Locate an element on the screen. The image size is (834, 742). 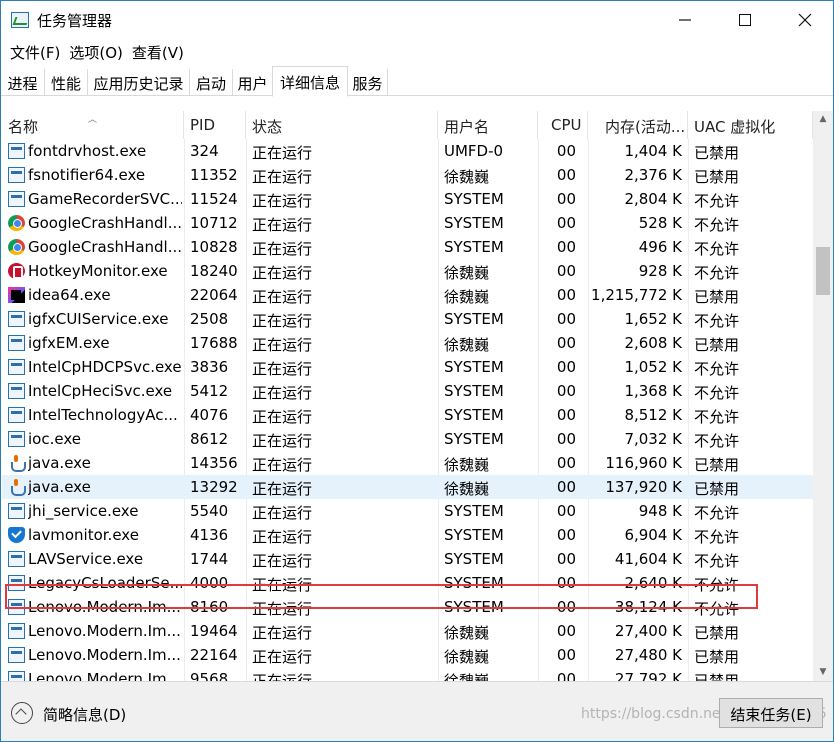
cell-name: fontdrvhost.exe is located at coordinates (87, 151).